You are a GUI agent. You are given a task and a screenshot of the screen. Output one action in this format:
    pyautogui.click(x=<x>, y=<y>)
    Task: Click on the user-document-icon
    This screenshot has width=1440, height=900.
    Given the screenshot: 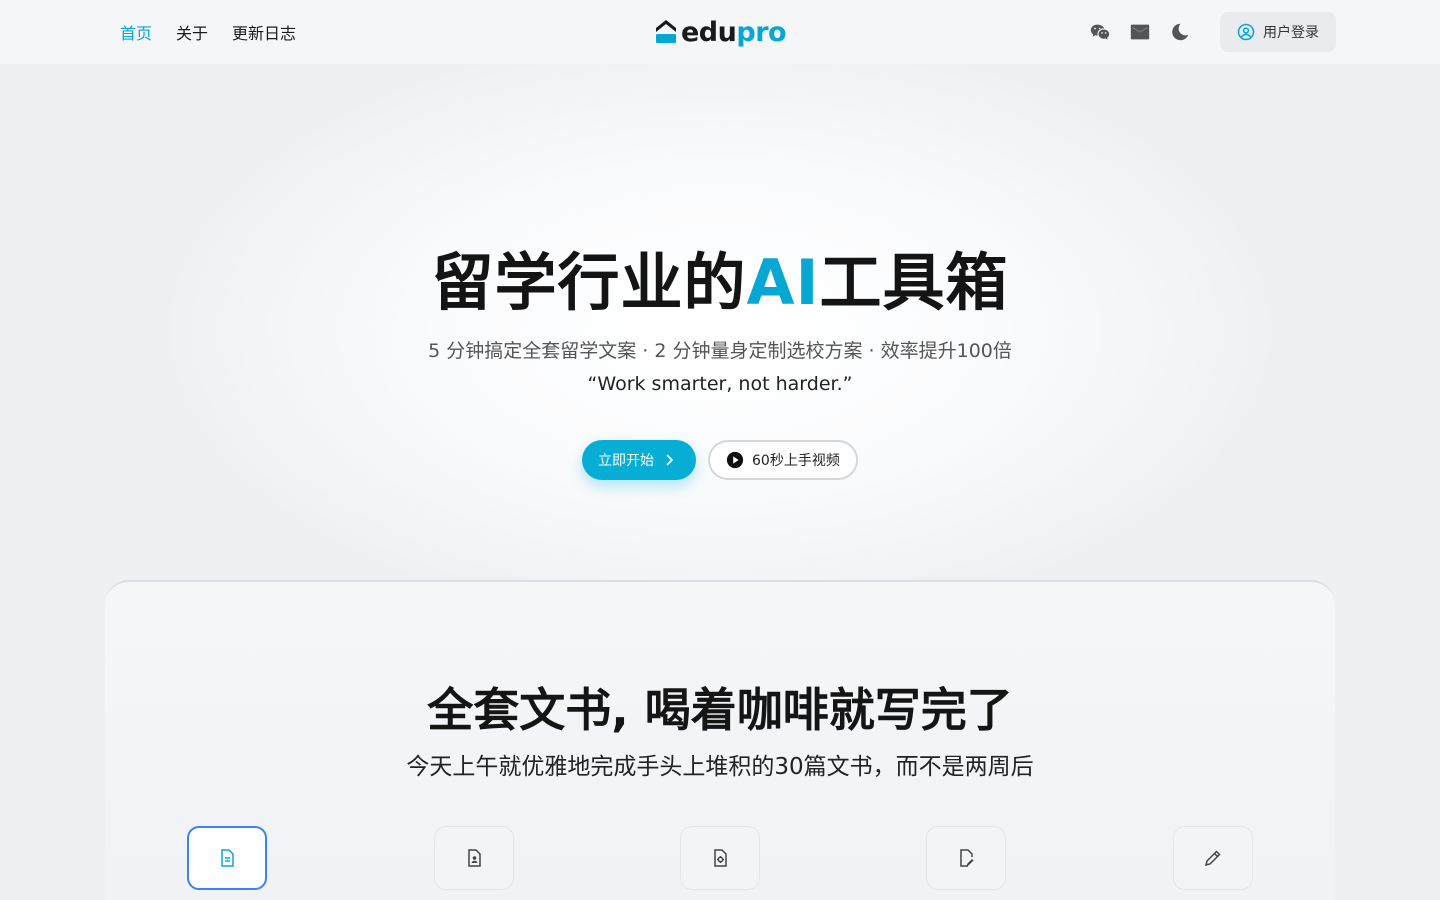 What is the action you would take?
    pyautogui.click(x=474, y=858)
    